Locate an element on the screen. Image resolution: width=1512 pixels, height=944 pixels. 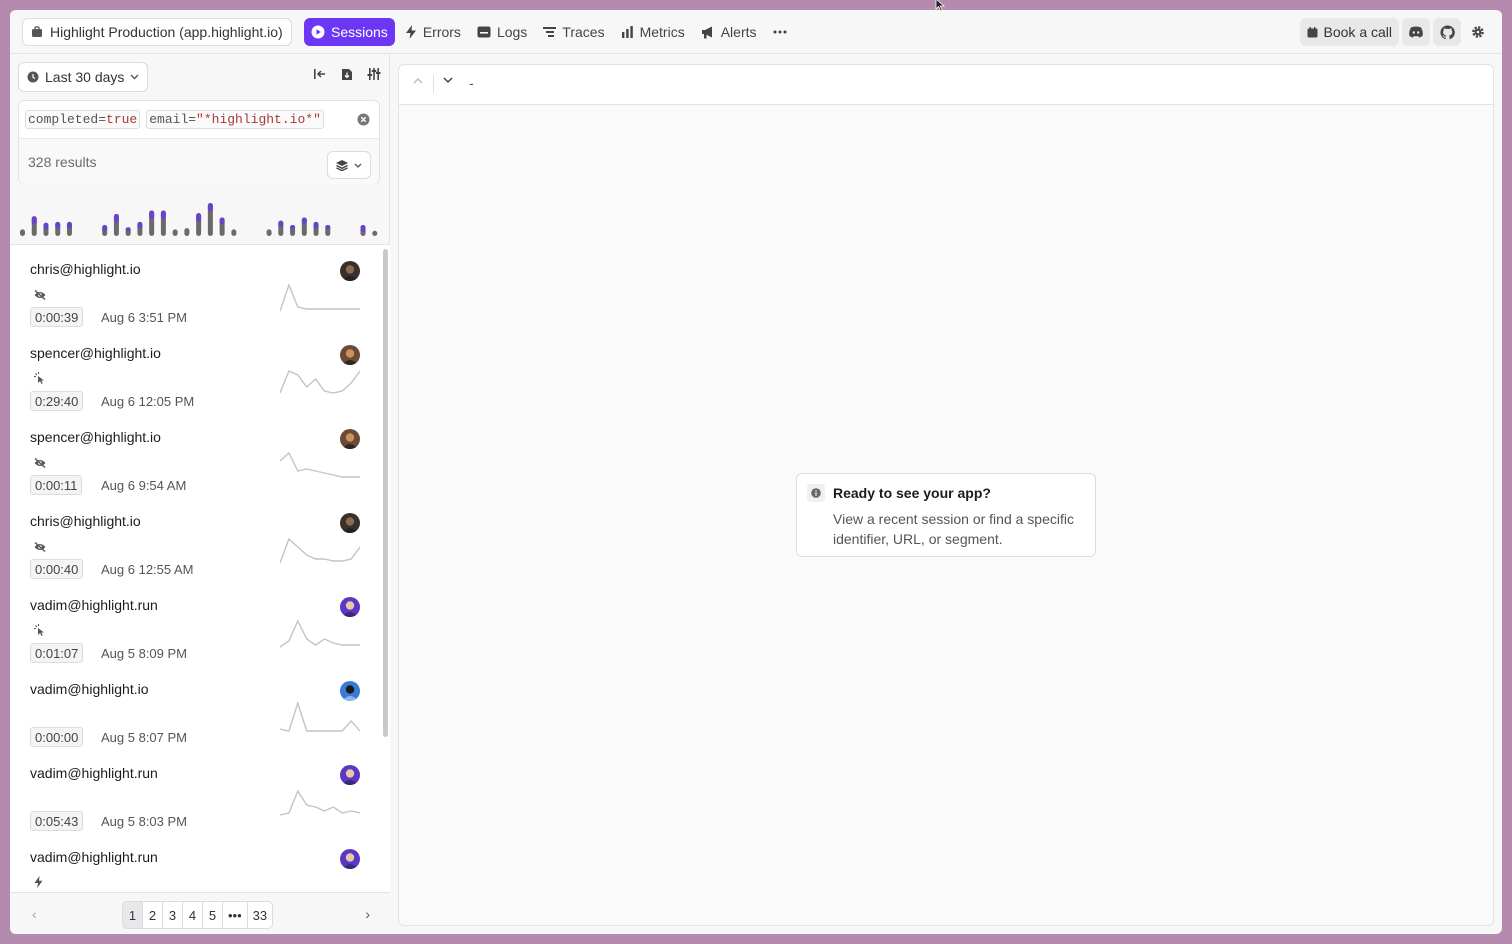
token-value: true is located at coordinates (122, 119).